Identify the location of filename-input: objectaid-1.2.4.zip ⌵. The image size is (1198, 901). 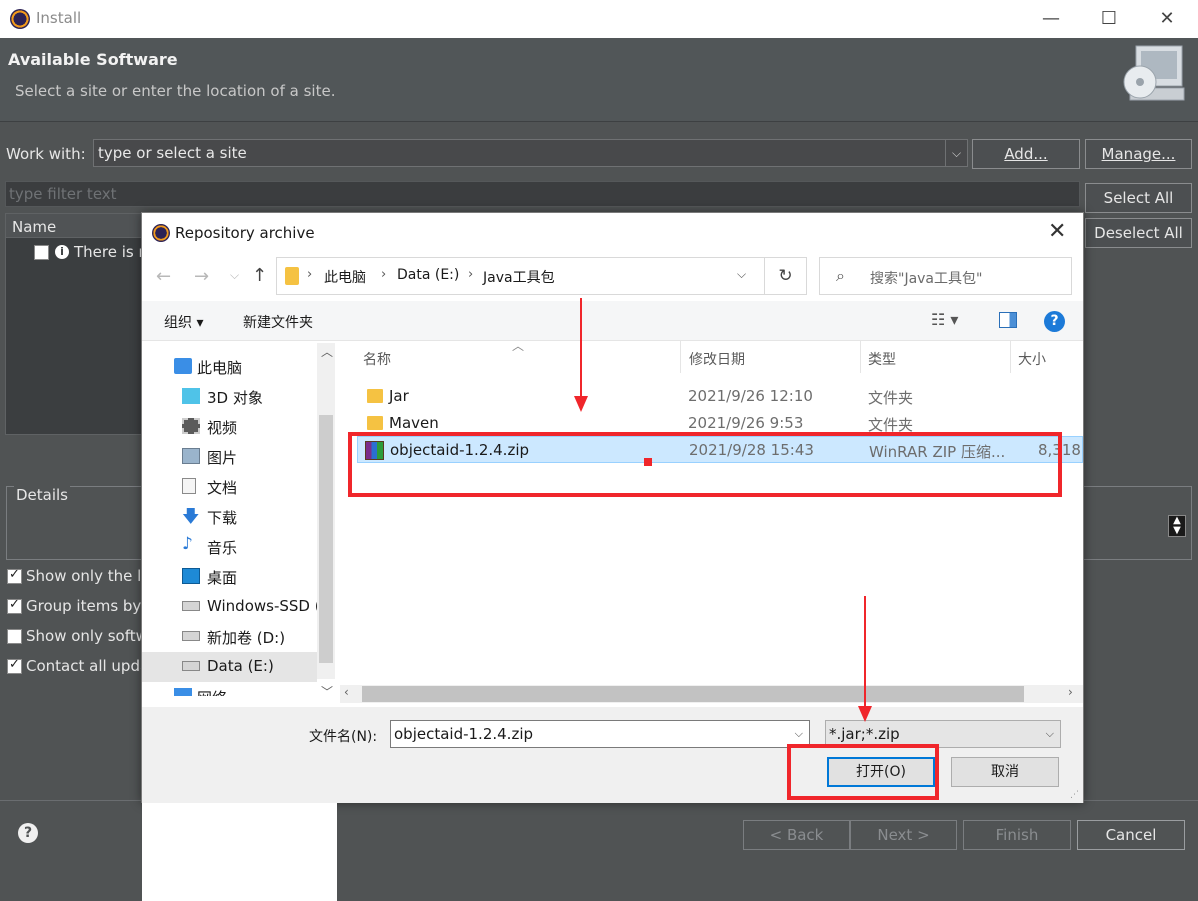
(600, 734).